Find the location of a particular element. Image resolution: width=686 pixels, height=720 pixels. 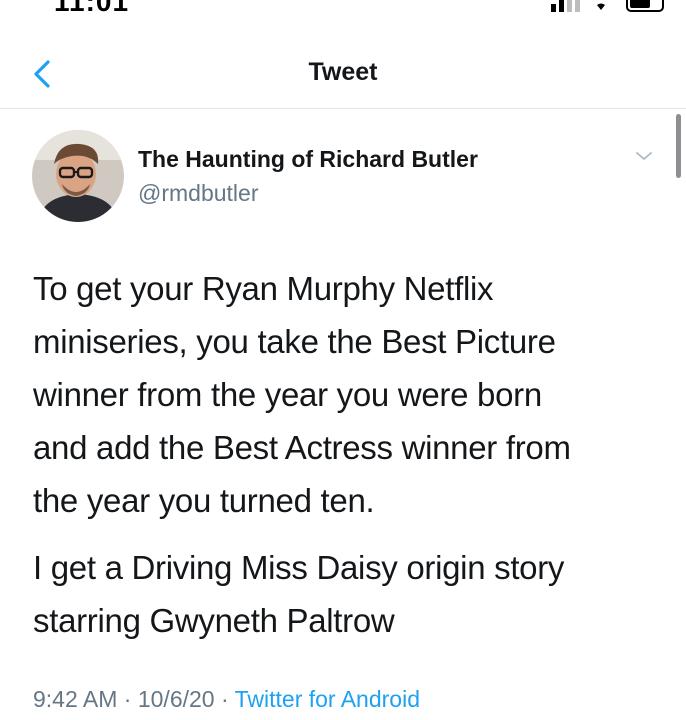

tweet-menu-button is located at coordinates (644, 156).